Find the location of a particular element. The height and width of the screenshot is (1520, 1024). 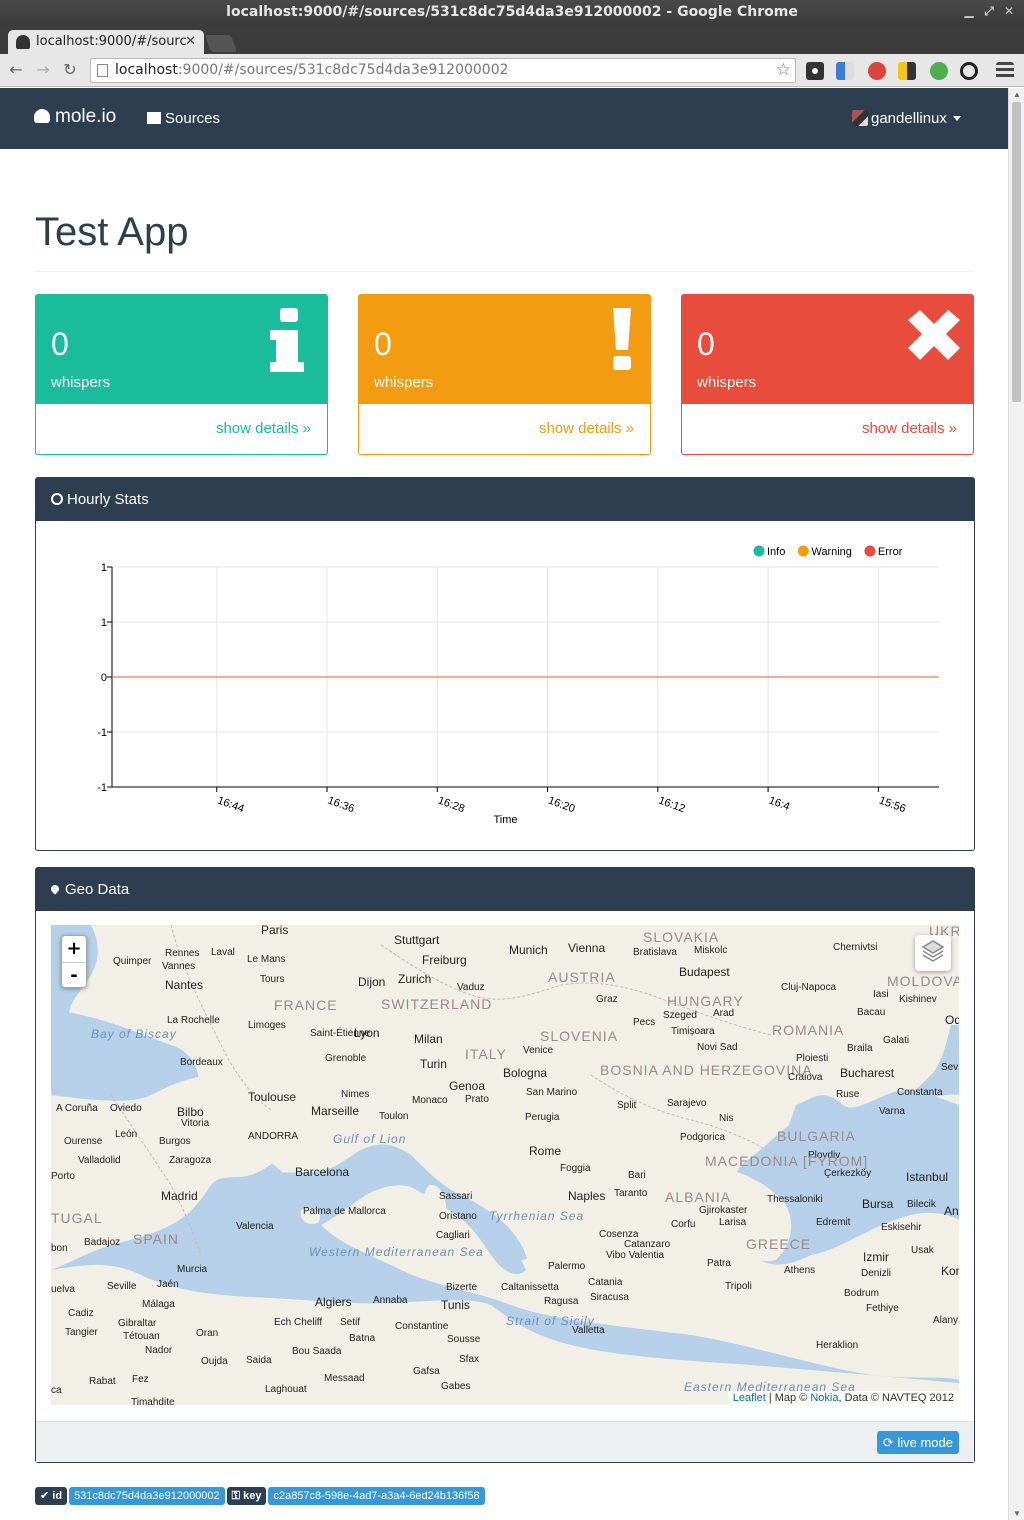

reload-icon: ↻ is located at coordinates (70, 70).